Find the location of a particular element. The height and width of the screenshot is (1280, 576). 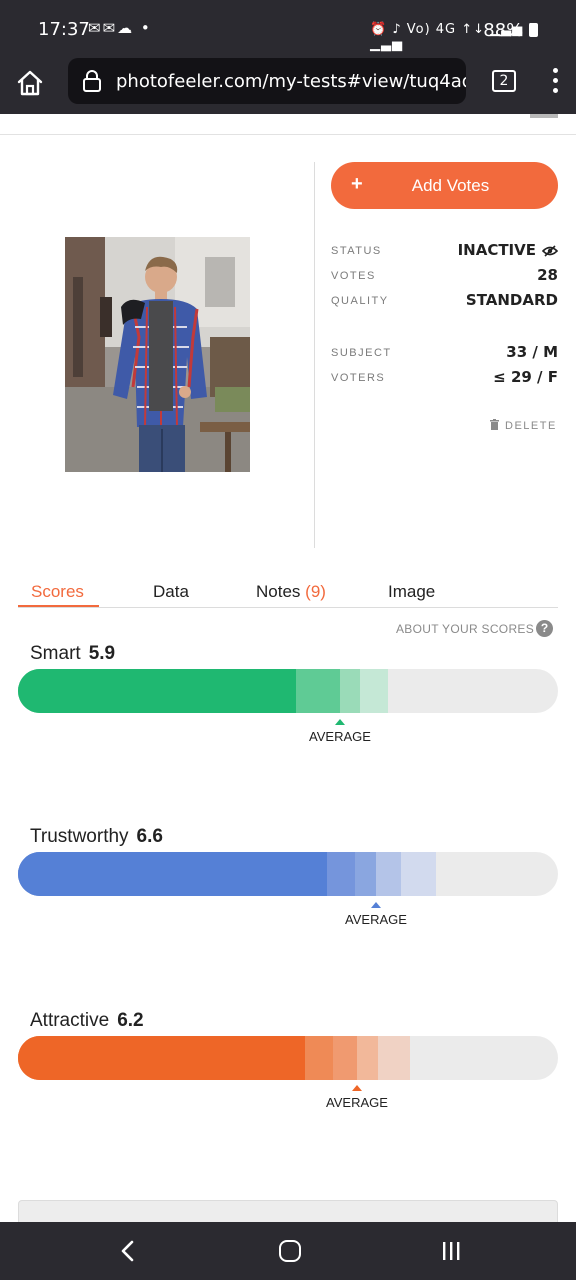

quality-value: STANDARD is located at coordinates (511, 300).